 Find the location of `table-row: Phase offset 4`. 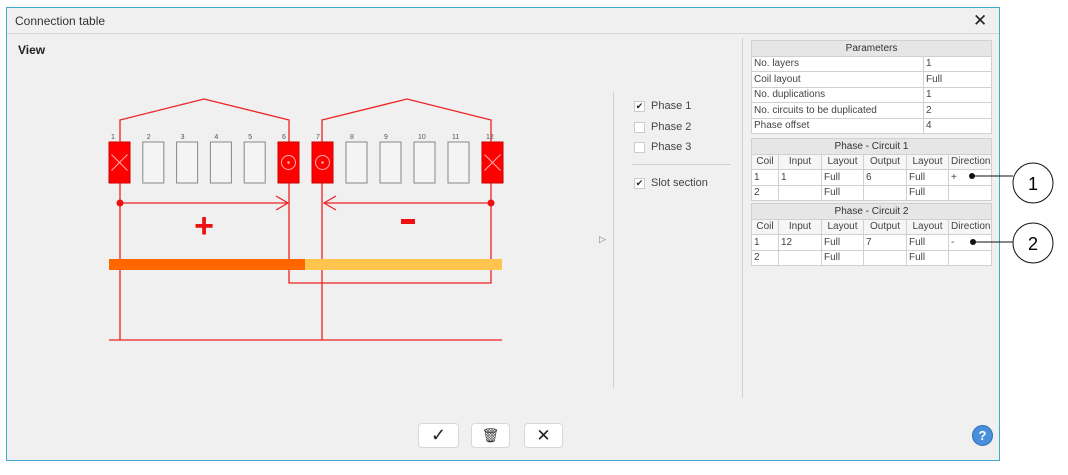

table-row: Phase offset 4 is located at coordinates (871, 125).